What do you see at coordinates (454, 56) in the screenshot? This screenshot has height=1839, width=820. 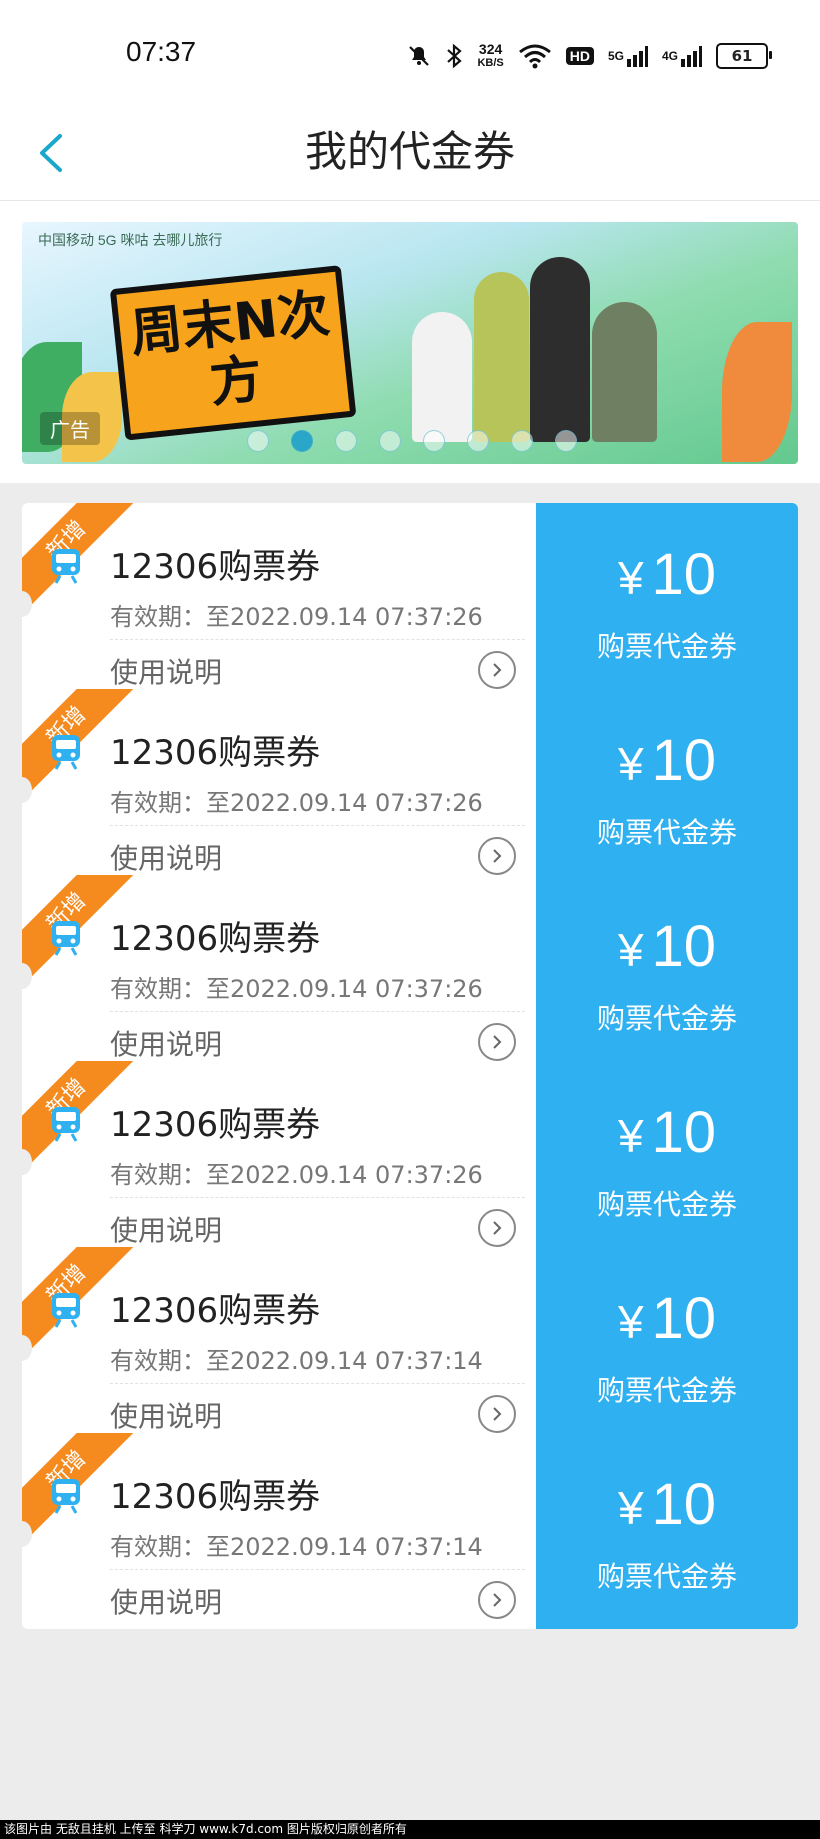 I see `bluetooth-icon` at bounding box center [454, 56].